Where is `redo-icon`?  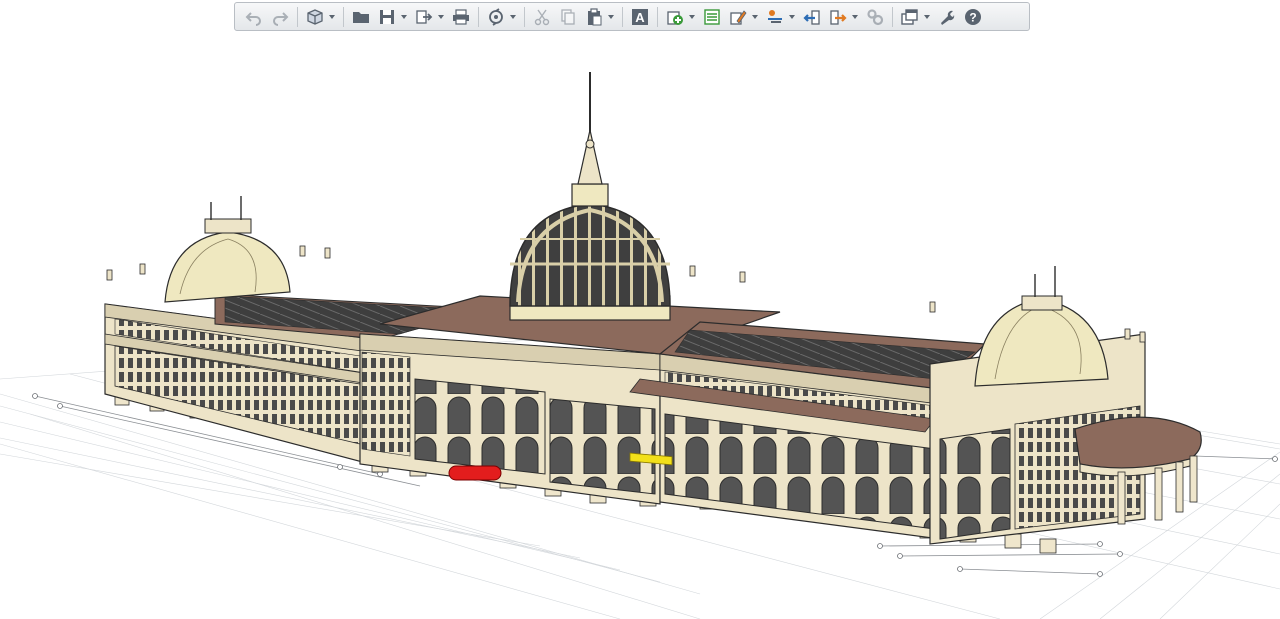 redo-icon is located at coordinates (280, 17).